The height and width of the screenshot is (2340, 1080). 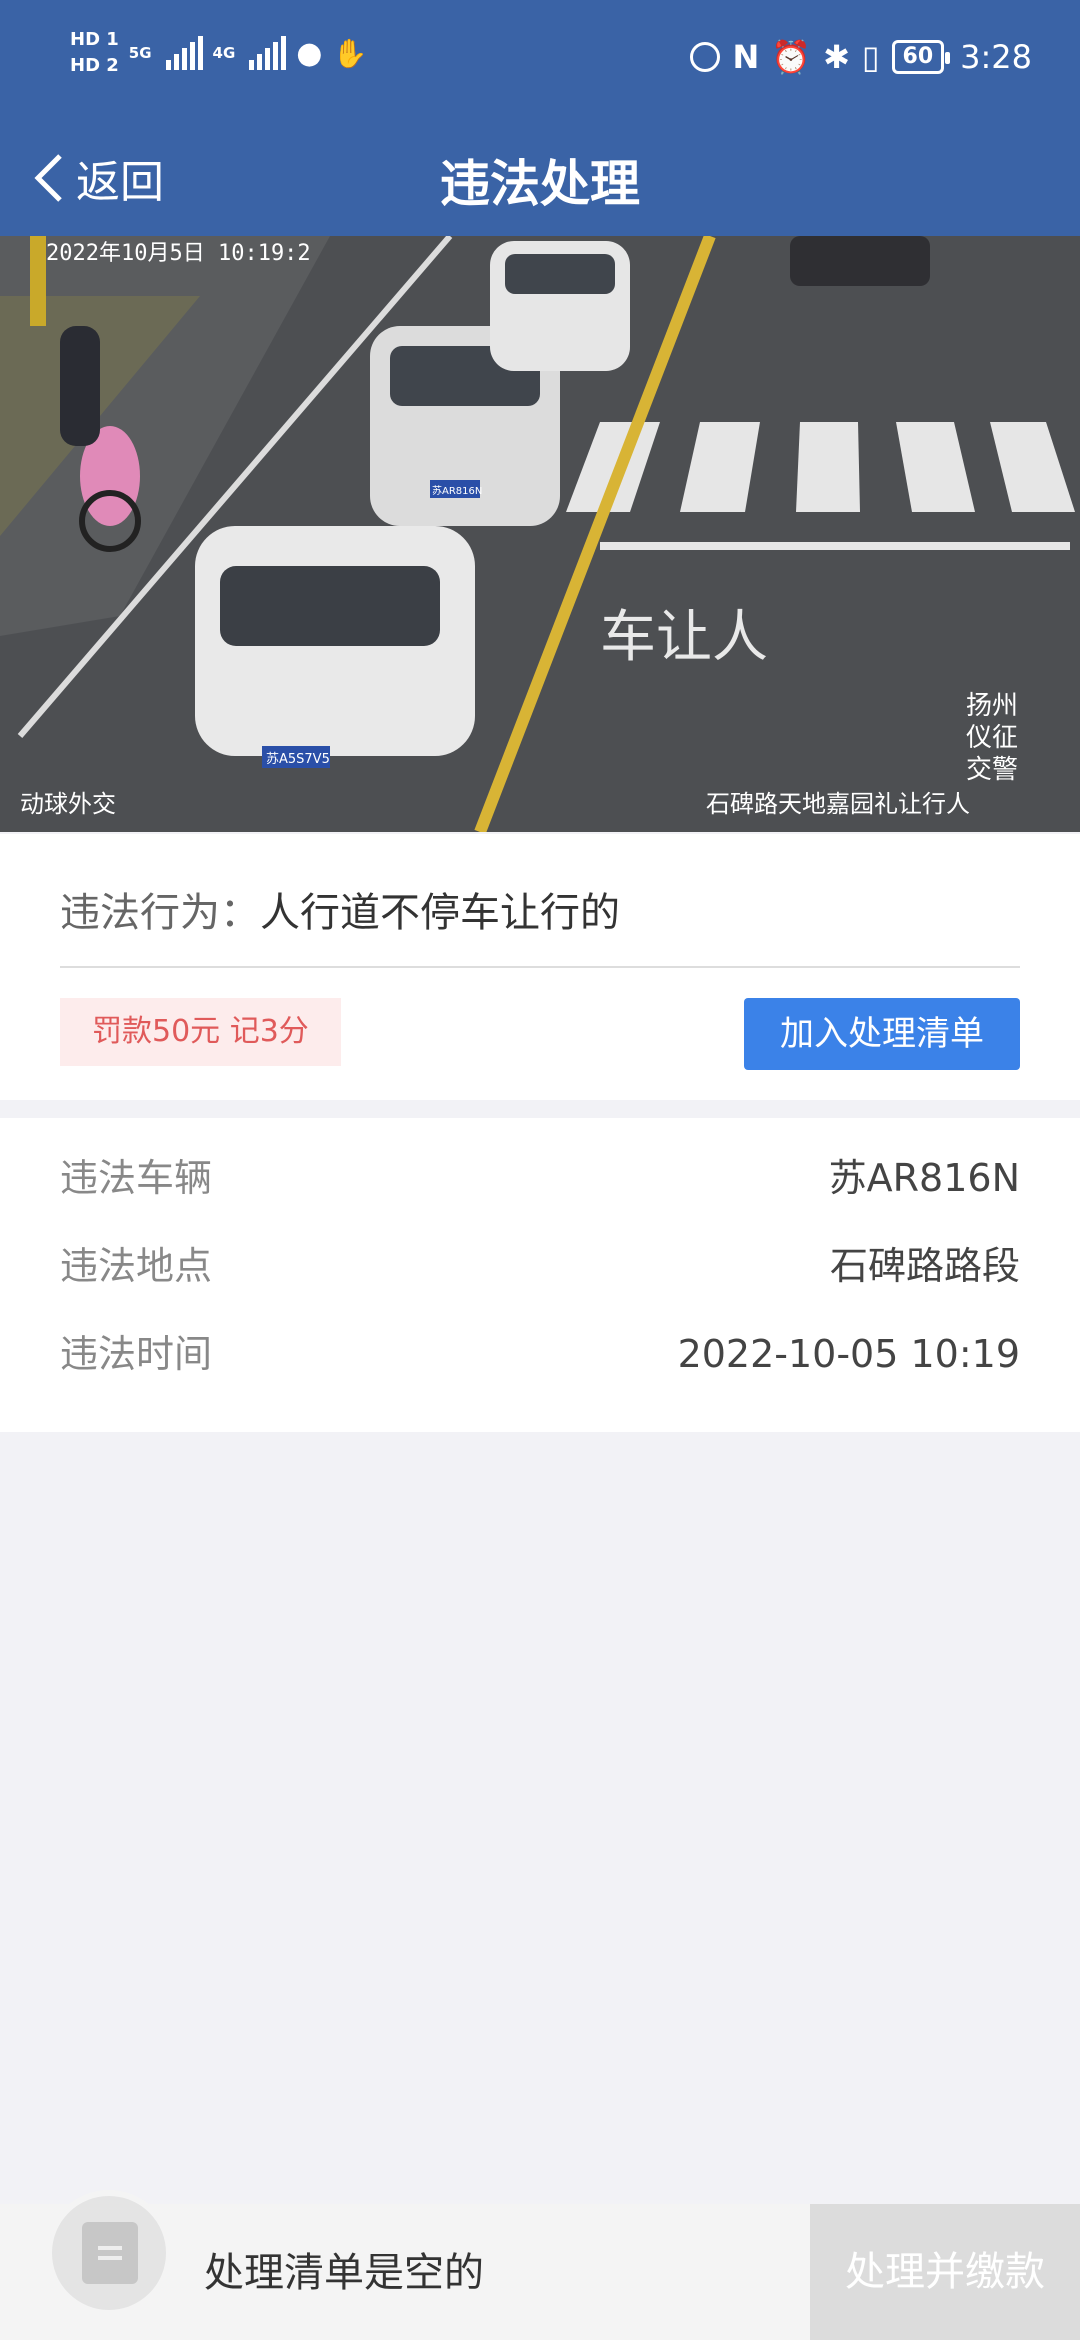 I want to click on nav-bar: 返回 违法处理, so click(x=540, y=178).